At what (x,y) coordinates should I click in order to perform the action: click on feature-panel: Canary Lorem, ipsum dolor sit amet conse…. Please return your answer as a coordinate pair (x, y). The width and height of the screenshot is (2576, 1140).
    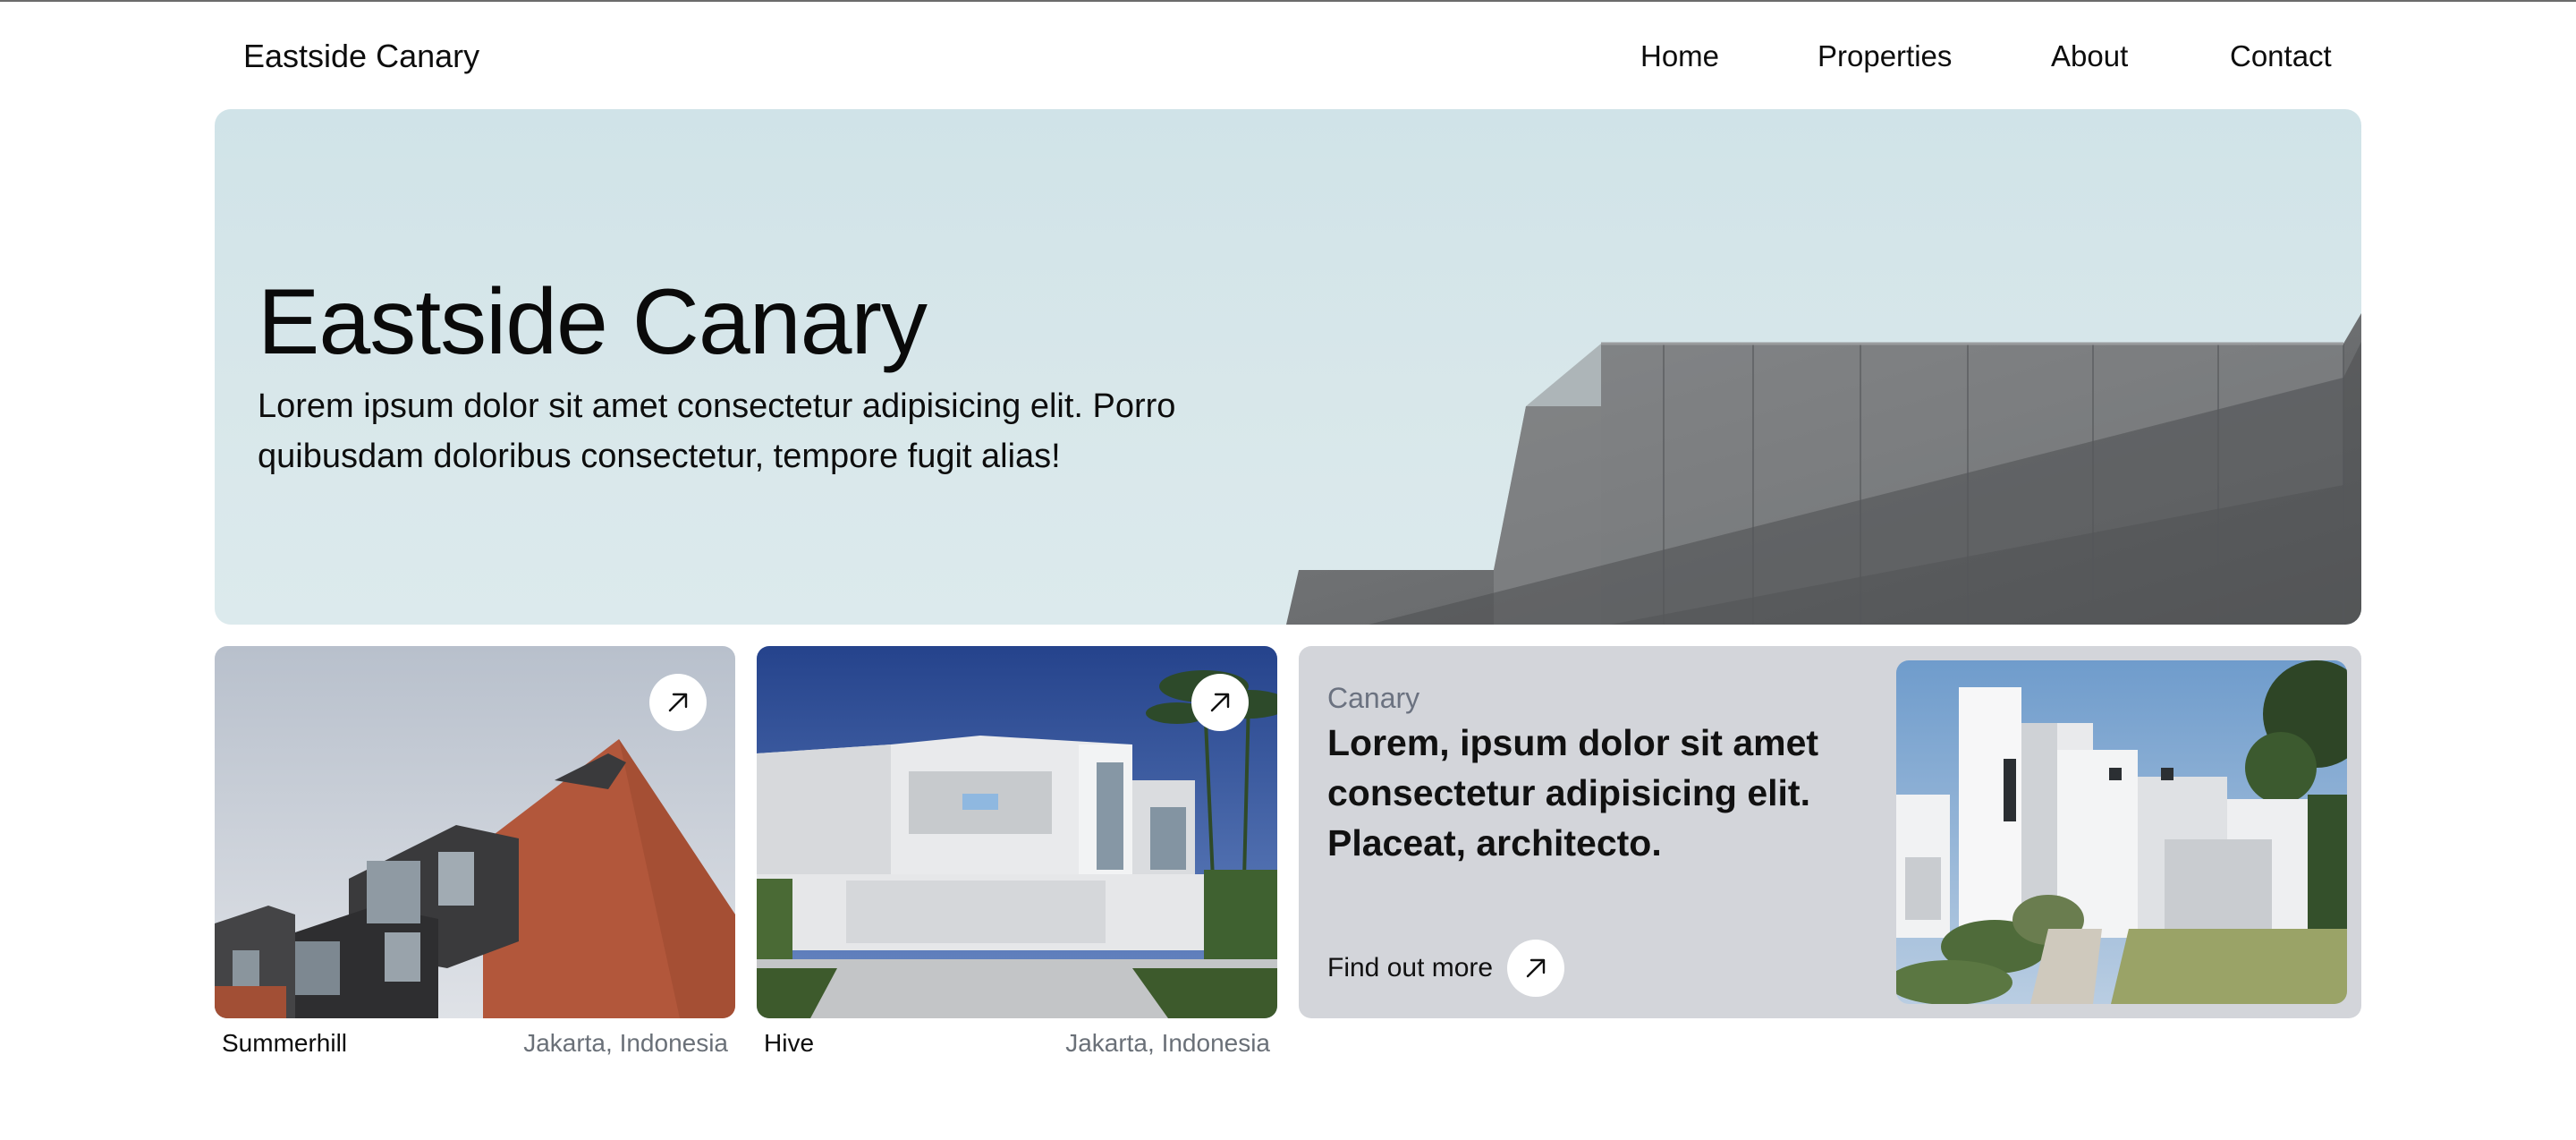
    Looking at the image, I should click on (1830, 832).